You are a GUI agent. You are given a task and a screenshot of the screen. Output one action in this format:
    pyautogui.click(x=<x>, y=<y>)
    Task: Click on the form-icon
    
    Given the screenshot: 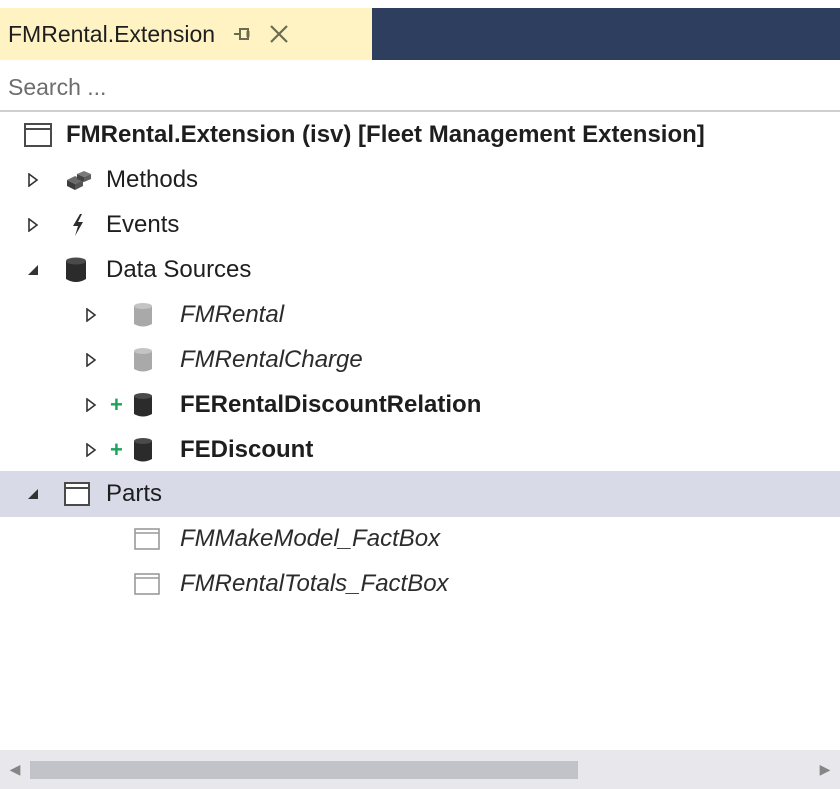 What is the action you would take?
    pyautogui.click(x=38, y=135)
    